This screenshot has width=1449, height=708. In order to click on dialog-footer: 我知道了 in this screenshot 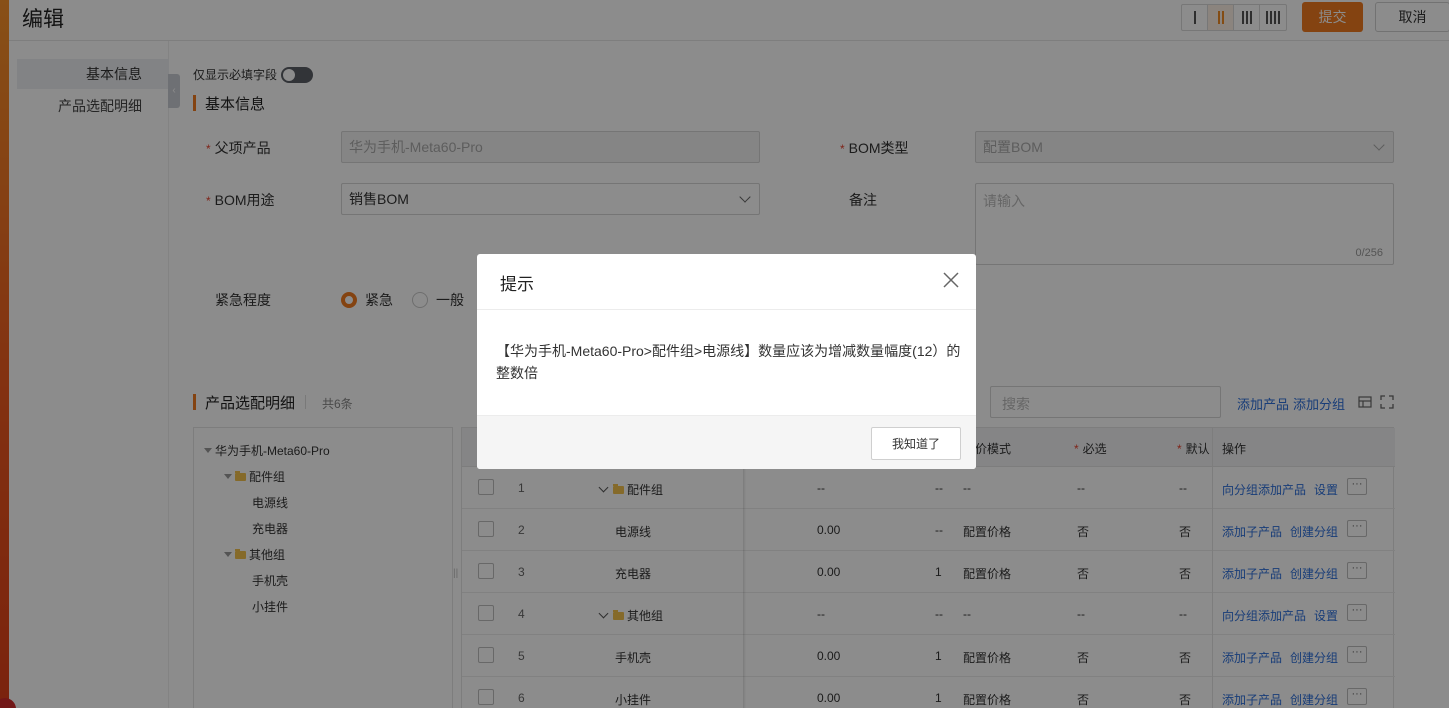, I will do `click(726, 442)`.